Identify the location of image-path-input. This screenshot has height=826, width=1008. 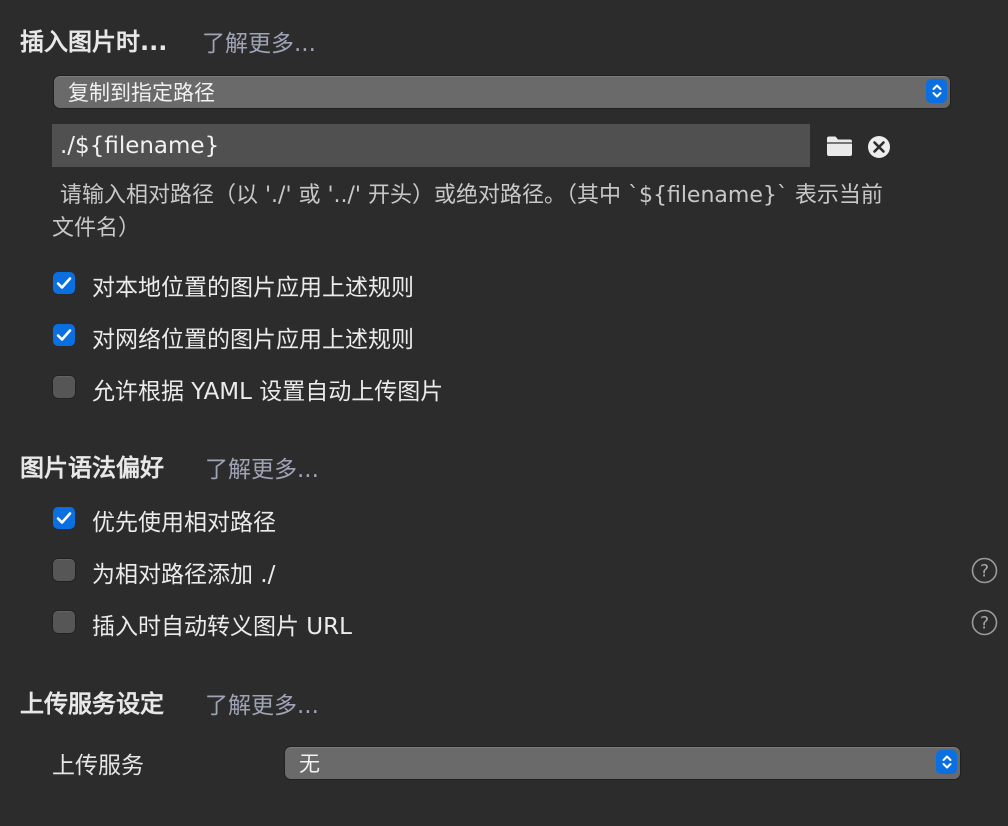
(431, 145).